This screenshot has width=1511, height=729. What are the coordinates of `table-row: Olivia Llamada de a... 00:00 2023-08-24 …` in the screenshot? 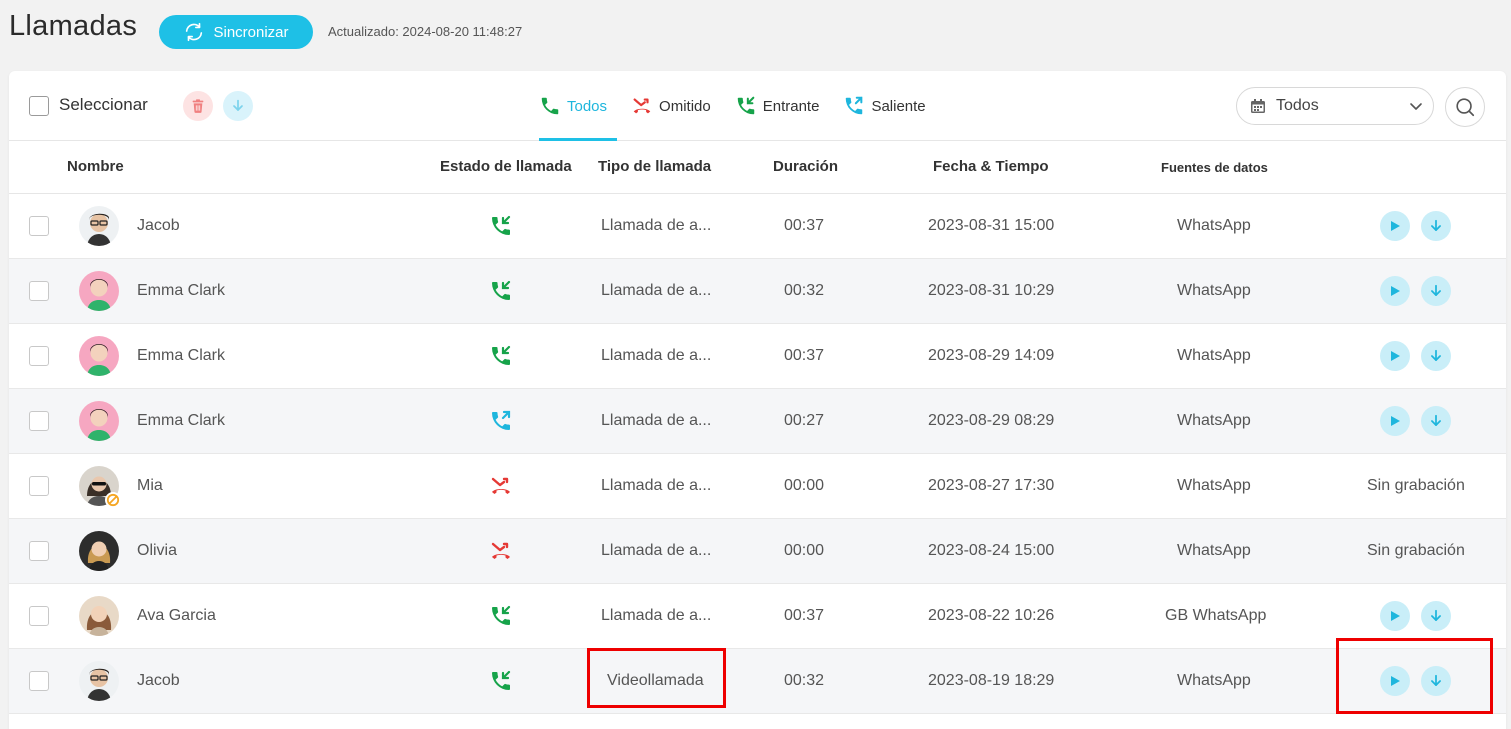 It's located at (757, 551).